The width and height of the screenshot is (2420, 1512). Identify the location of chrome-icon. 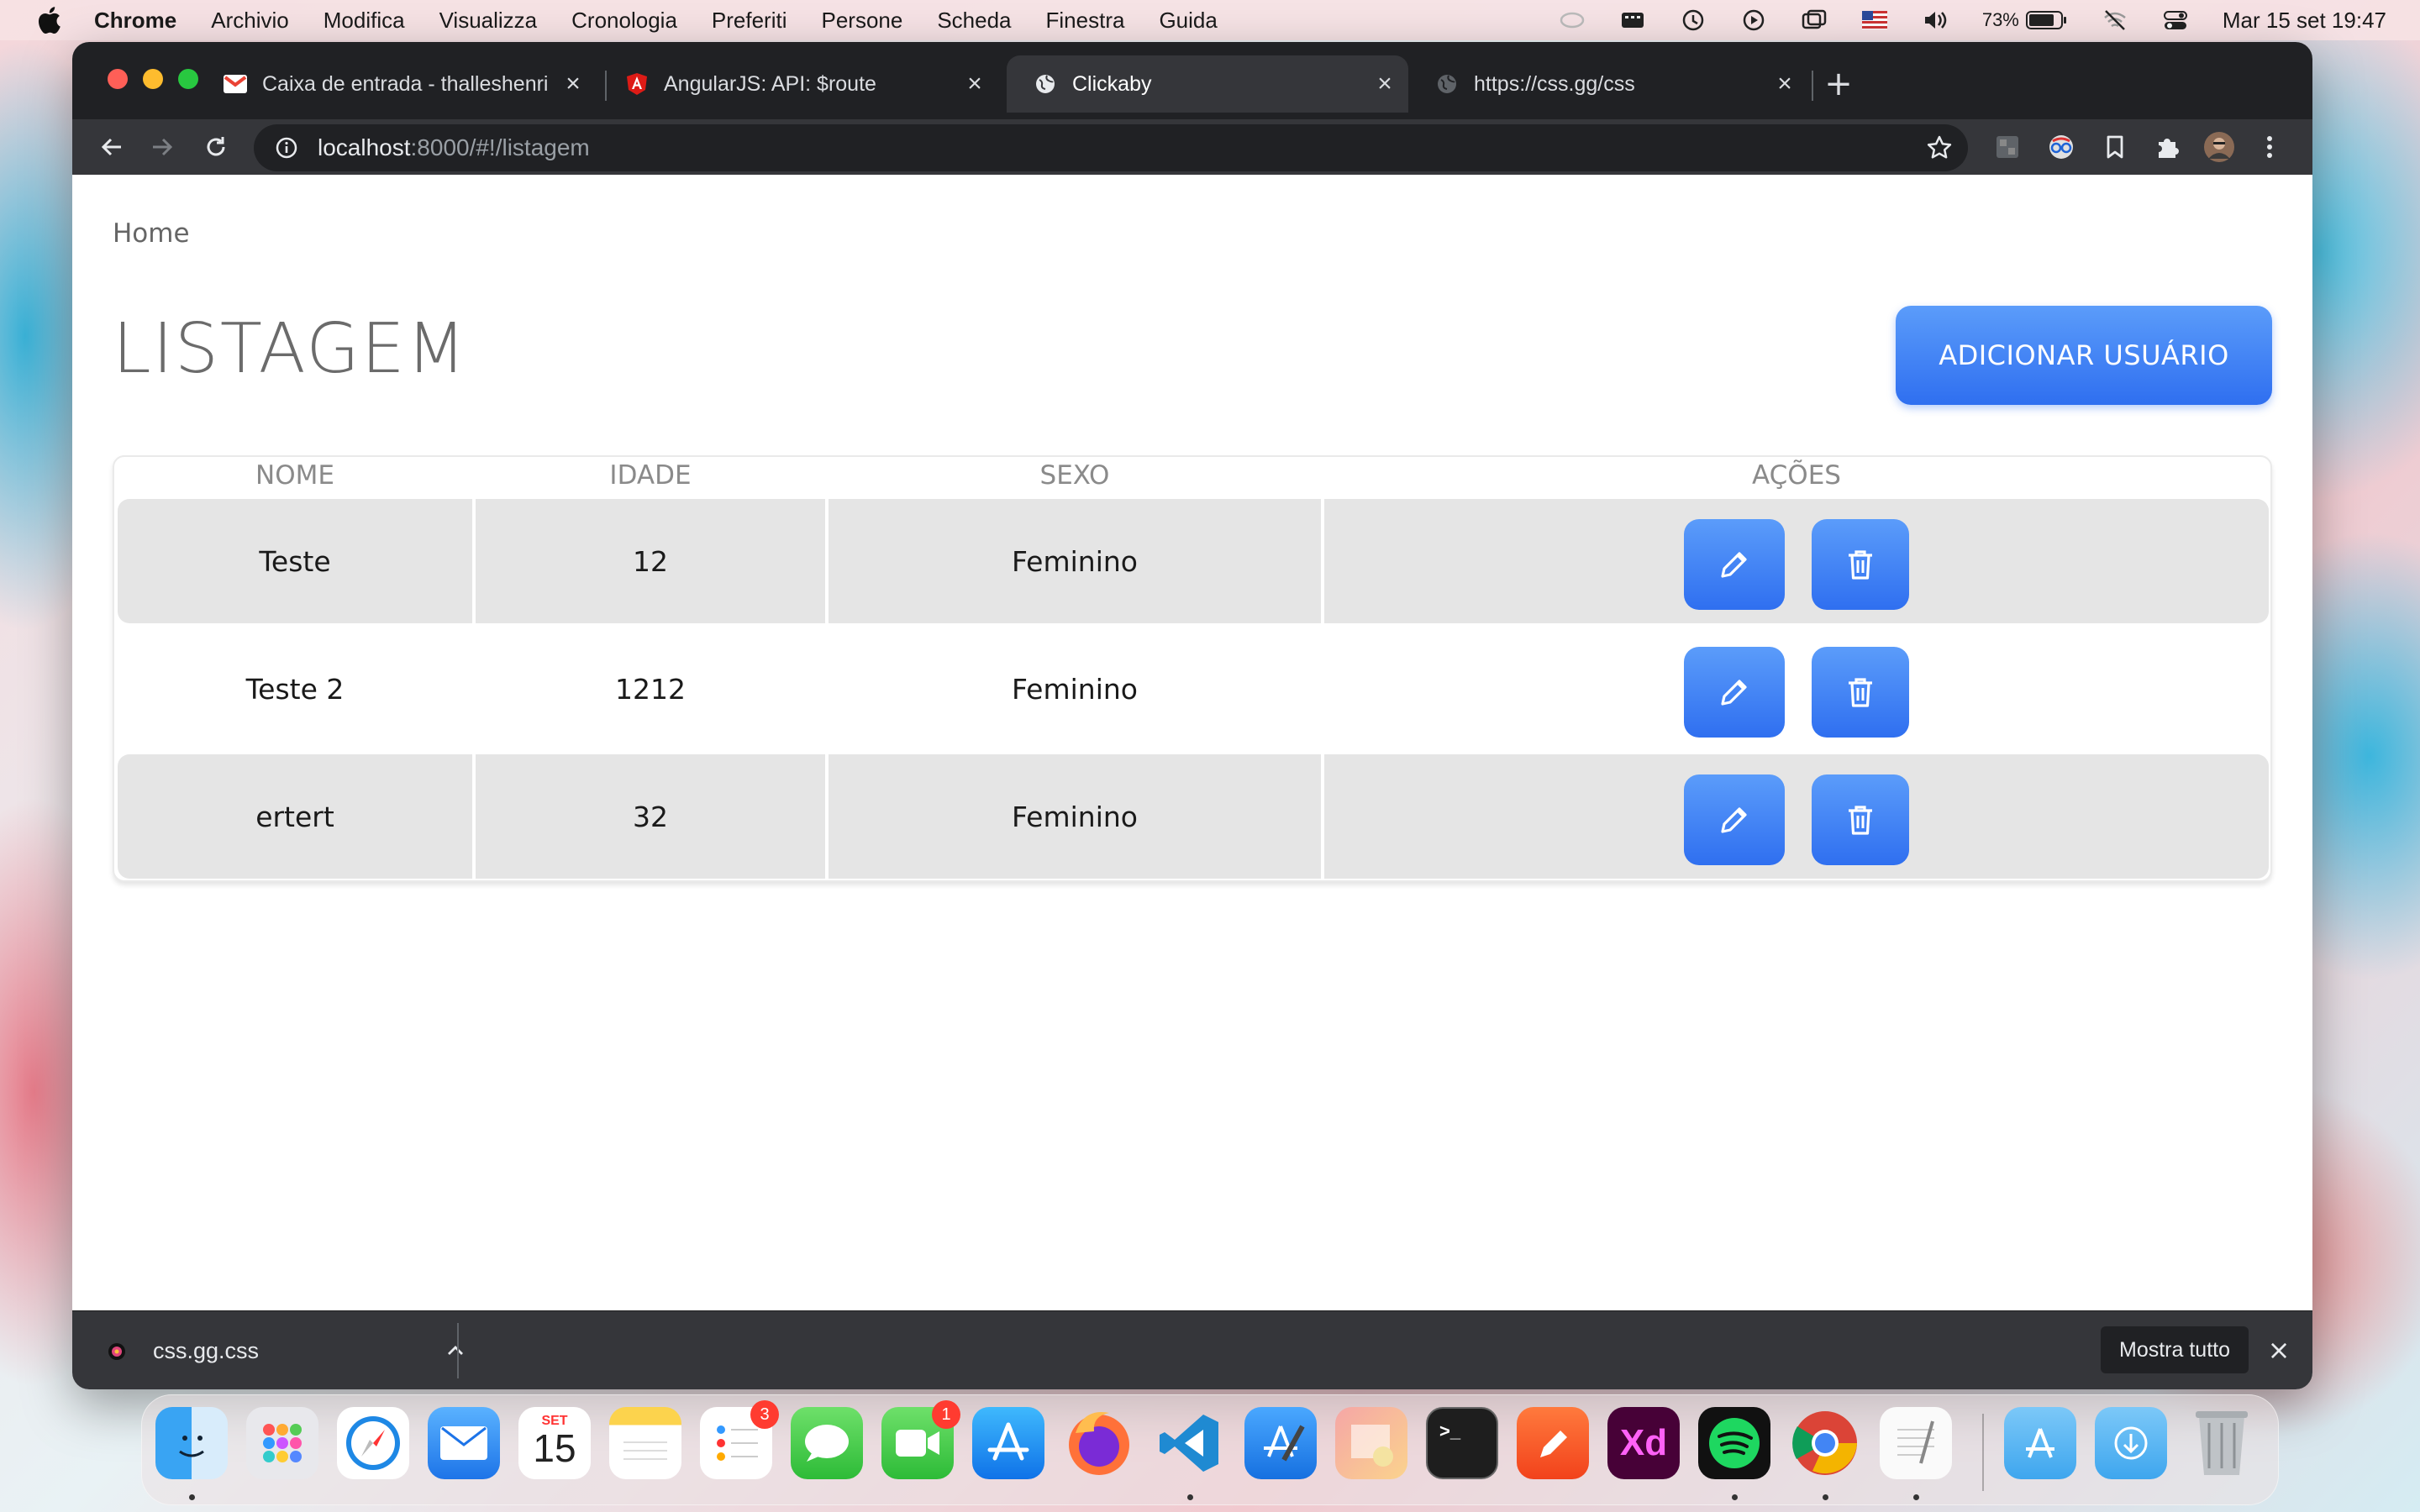
(1825, 1443).